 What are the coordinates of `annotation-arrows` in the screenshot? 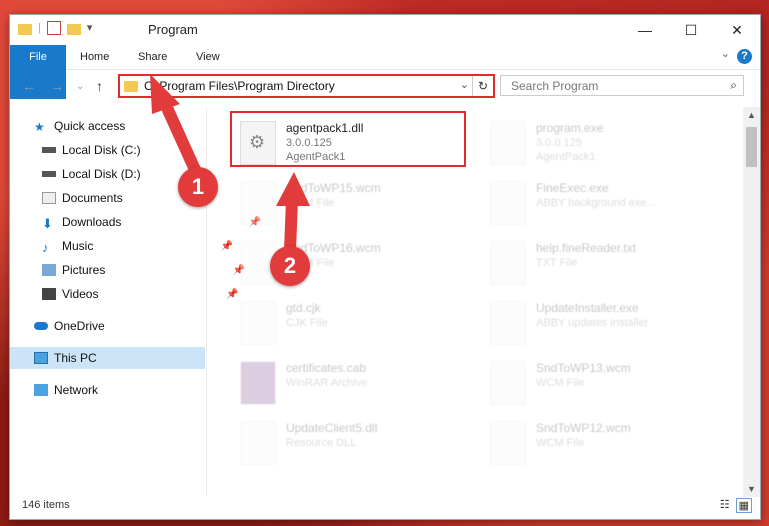 It's located at (230, 165).